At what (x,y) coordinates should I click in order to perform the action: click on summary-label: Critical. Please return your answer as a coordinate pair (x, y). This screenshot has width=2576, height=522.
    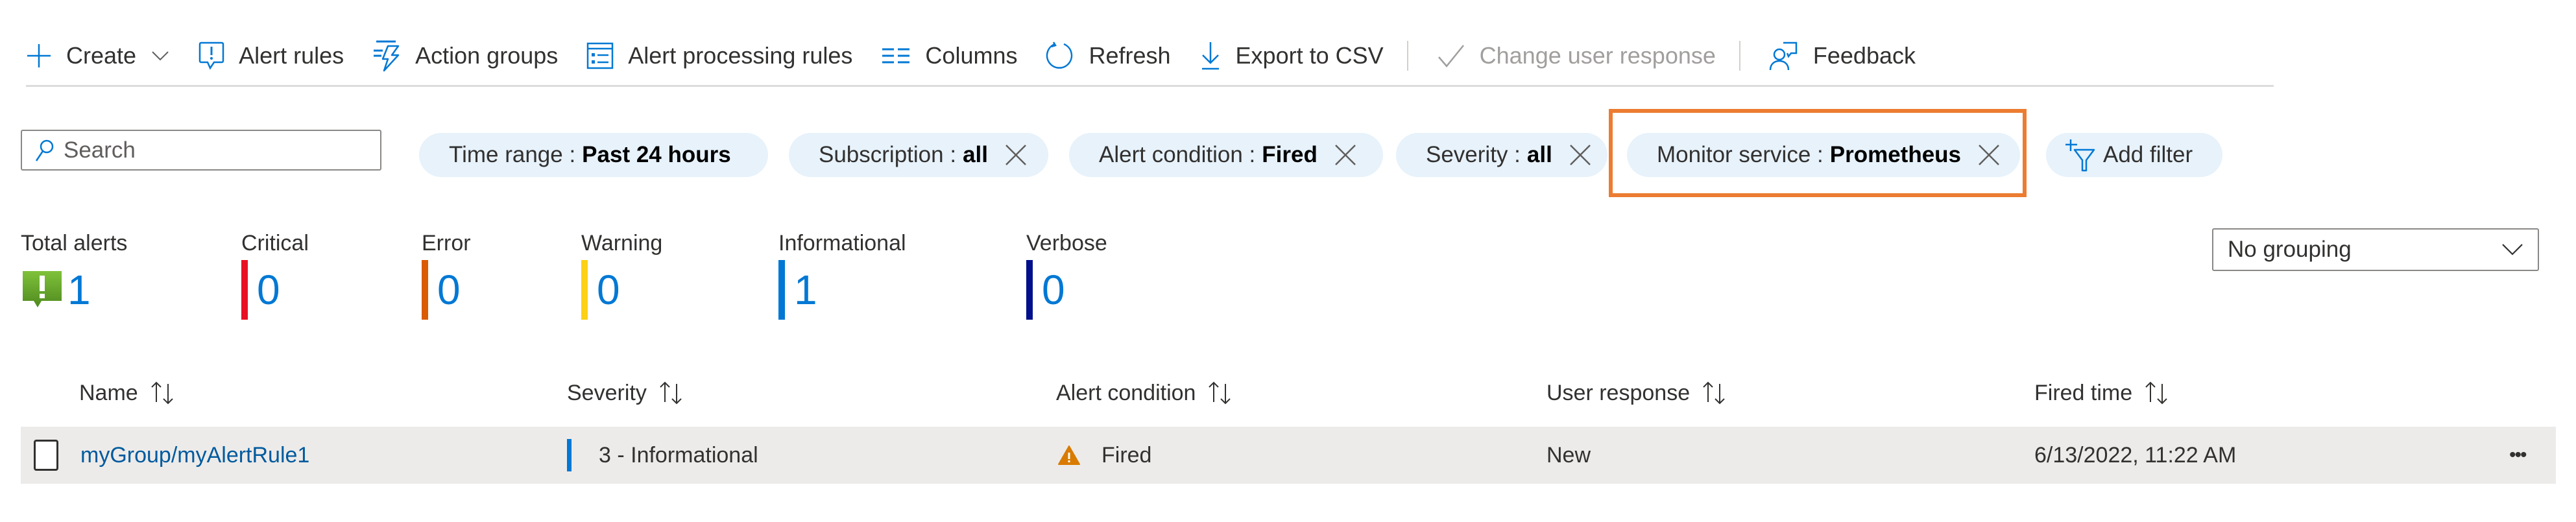
    Looking at the image, I should click on (275, 243).